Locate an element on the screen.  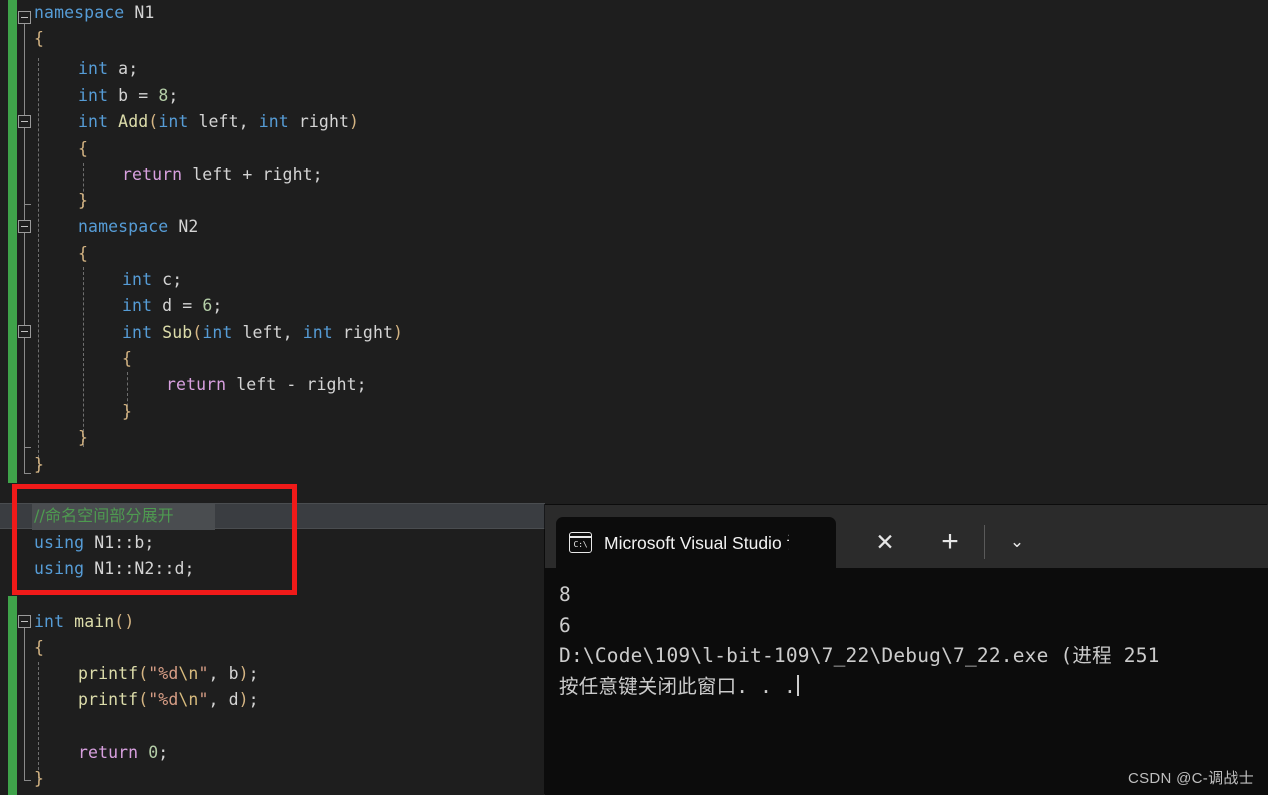
fold-rail-foot-add is located at coordinates (27, 204).